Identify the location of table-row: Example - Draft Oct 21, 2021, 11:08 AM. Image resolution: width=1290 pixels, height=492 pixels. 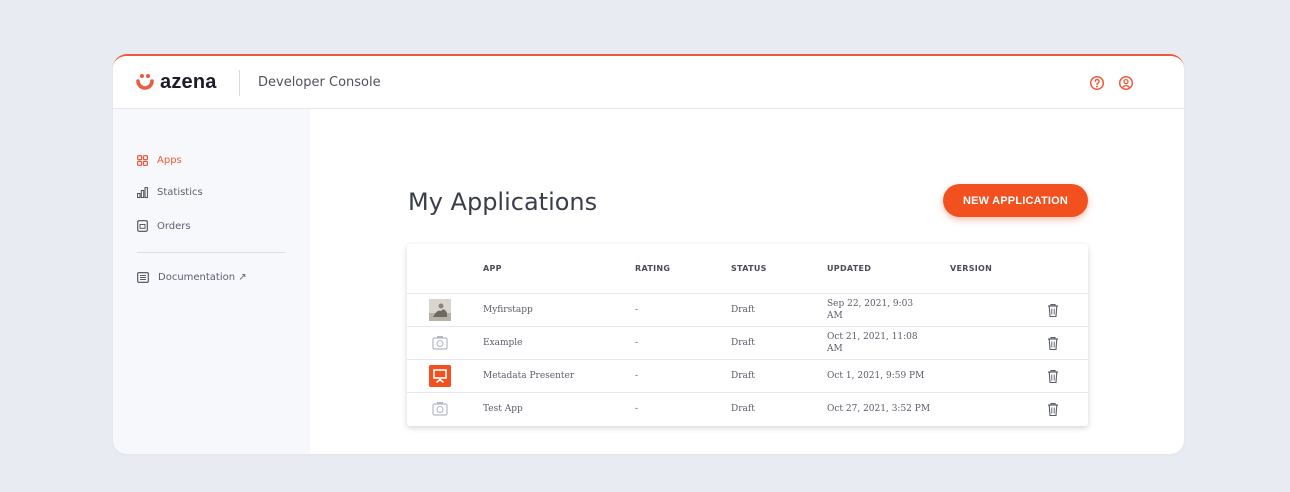
(747, 342).